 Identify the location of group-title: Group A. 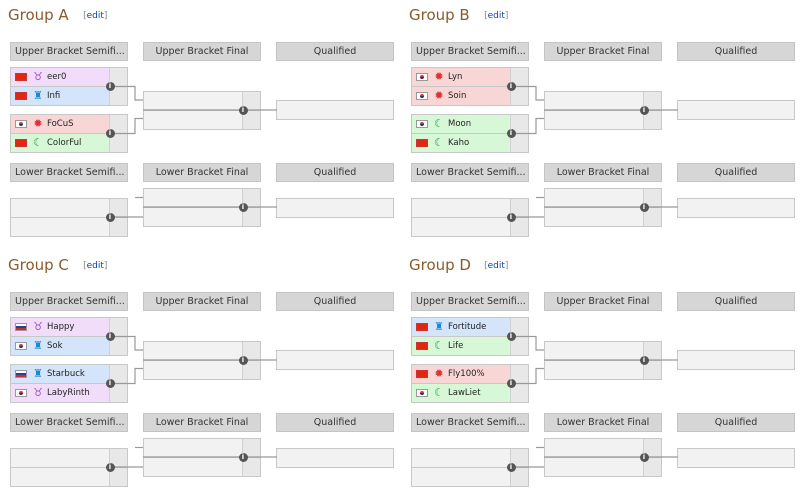
(38, 15).